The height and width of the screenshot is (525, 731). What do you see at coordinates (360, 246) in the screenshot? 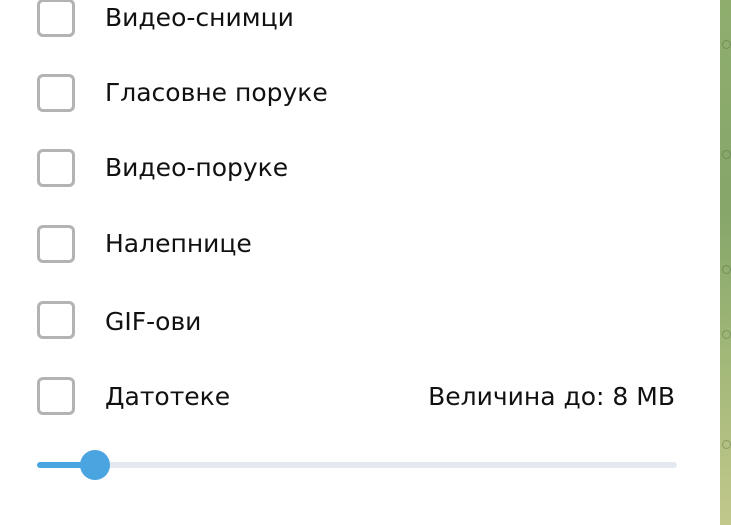
I see `option-row-stickers: Налепнице` at bounding box center [360, 246].